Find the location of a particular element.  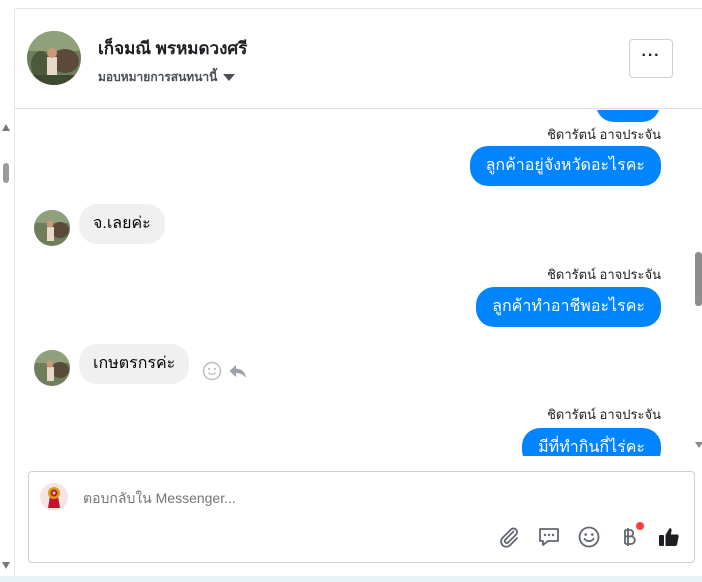

composer-toolbar is located at coordinates (589, 536).